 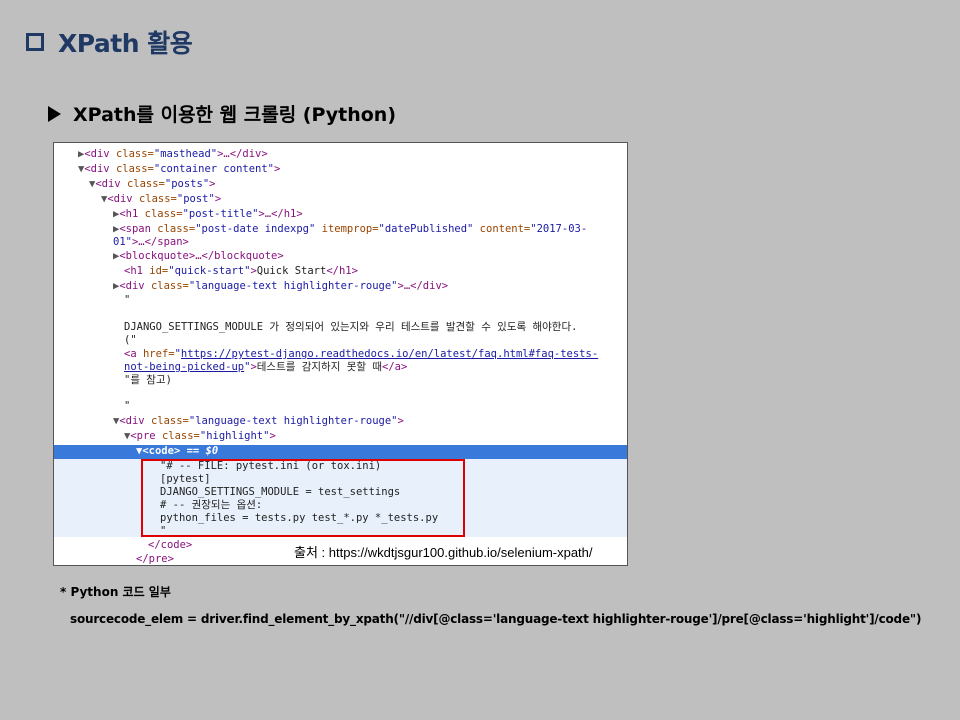 I want to click on selected-dom-line: ▼<code> == $0, so click(x=177, y=451).